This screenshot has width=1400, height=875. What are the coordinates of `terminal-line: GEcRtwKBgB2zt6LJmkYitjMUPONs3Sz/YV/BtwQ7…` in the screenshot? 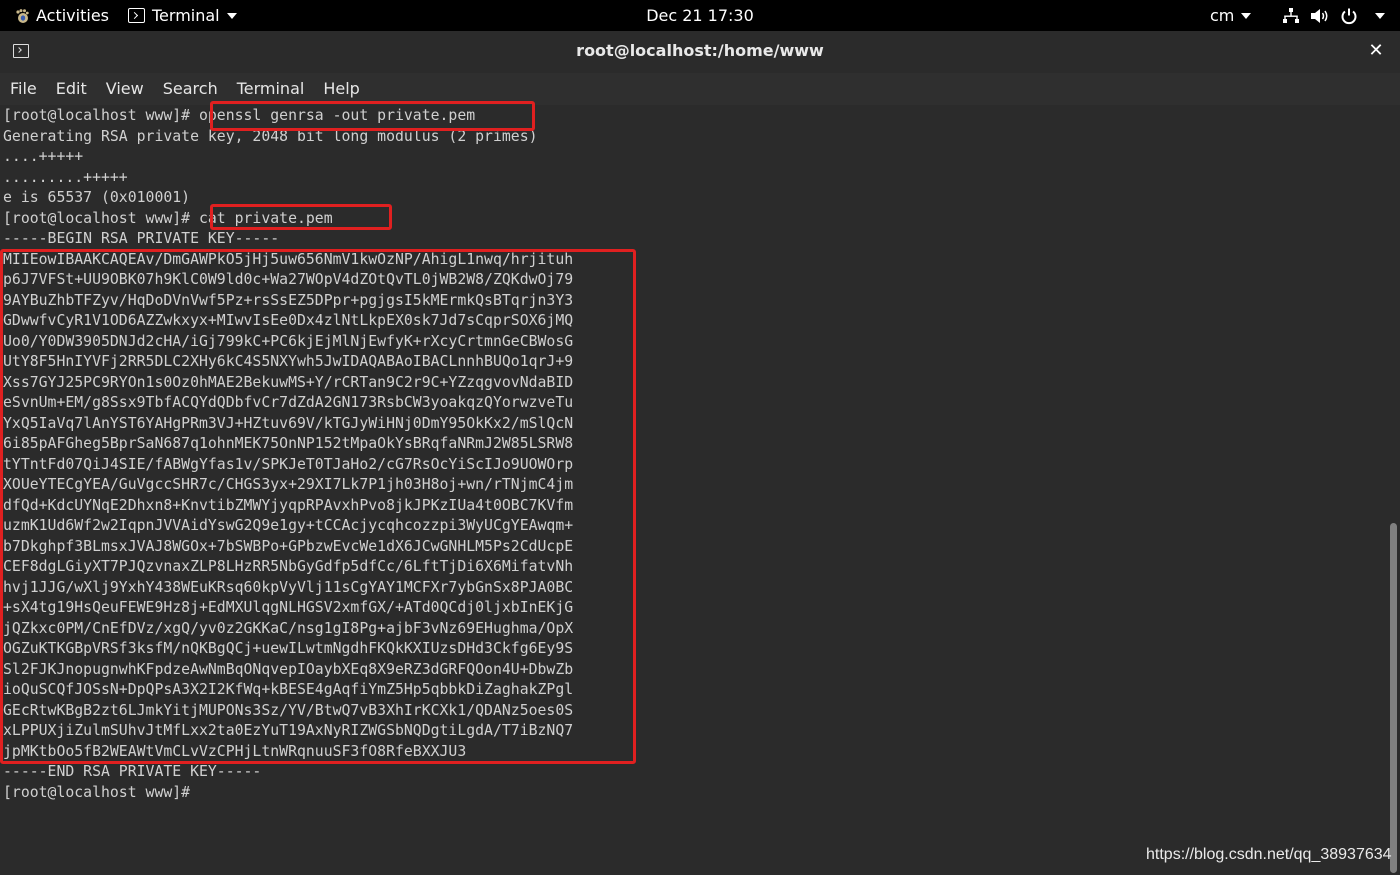 It's located at (288, 710).